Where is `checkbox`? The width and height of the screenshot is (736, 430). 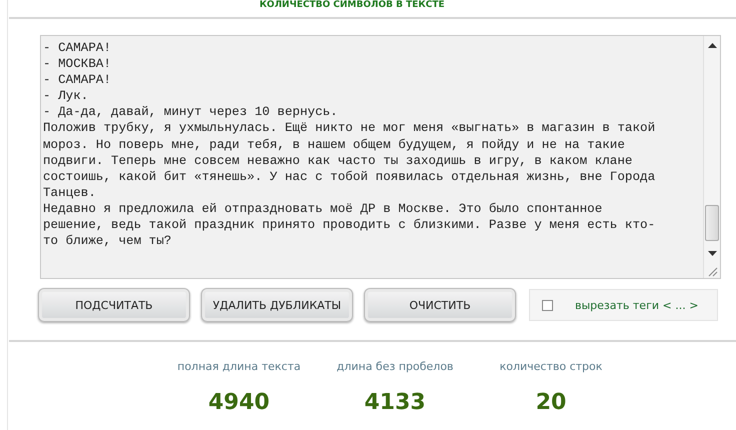
checkbox is located at coordinates (547, 305).